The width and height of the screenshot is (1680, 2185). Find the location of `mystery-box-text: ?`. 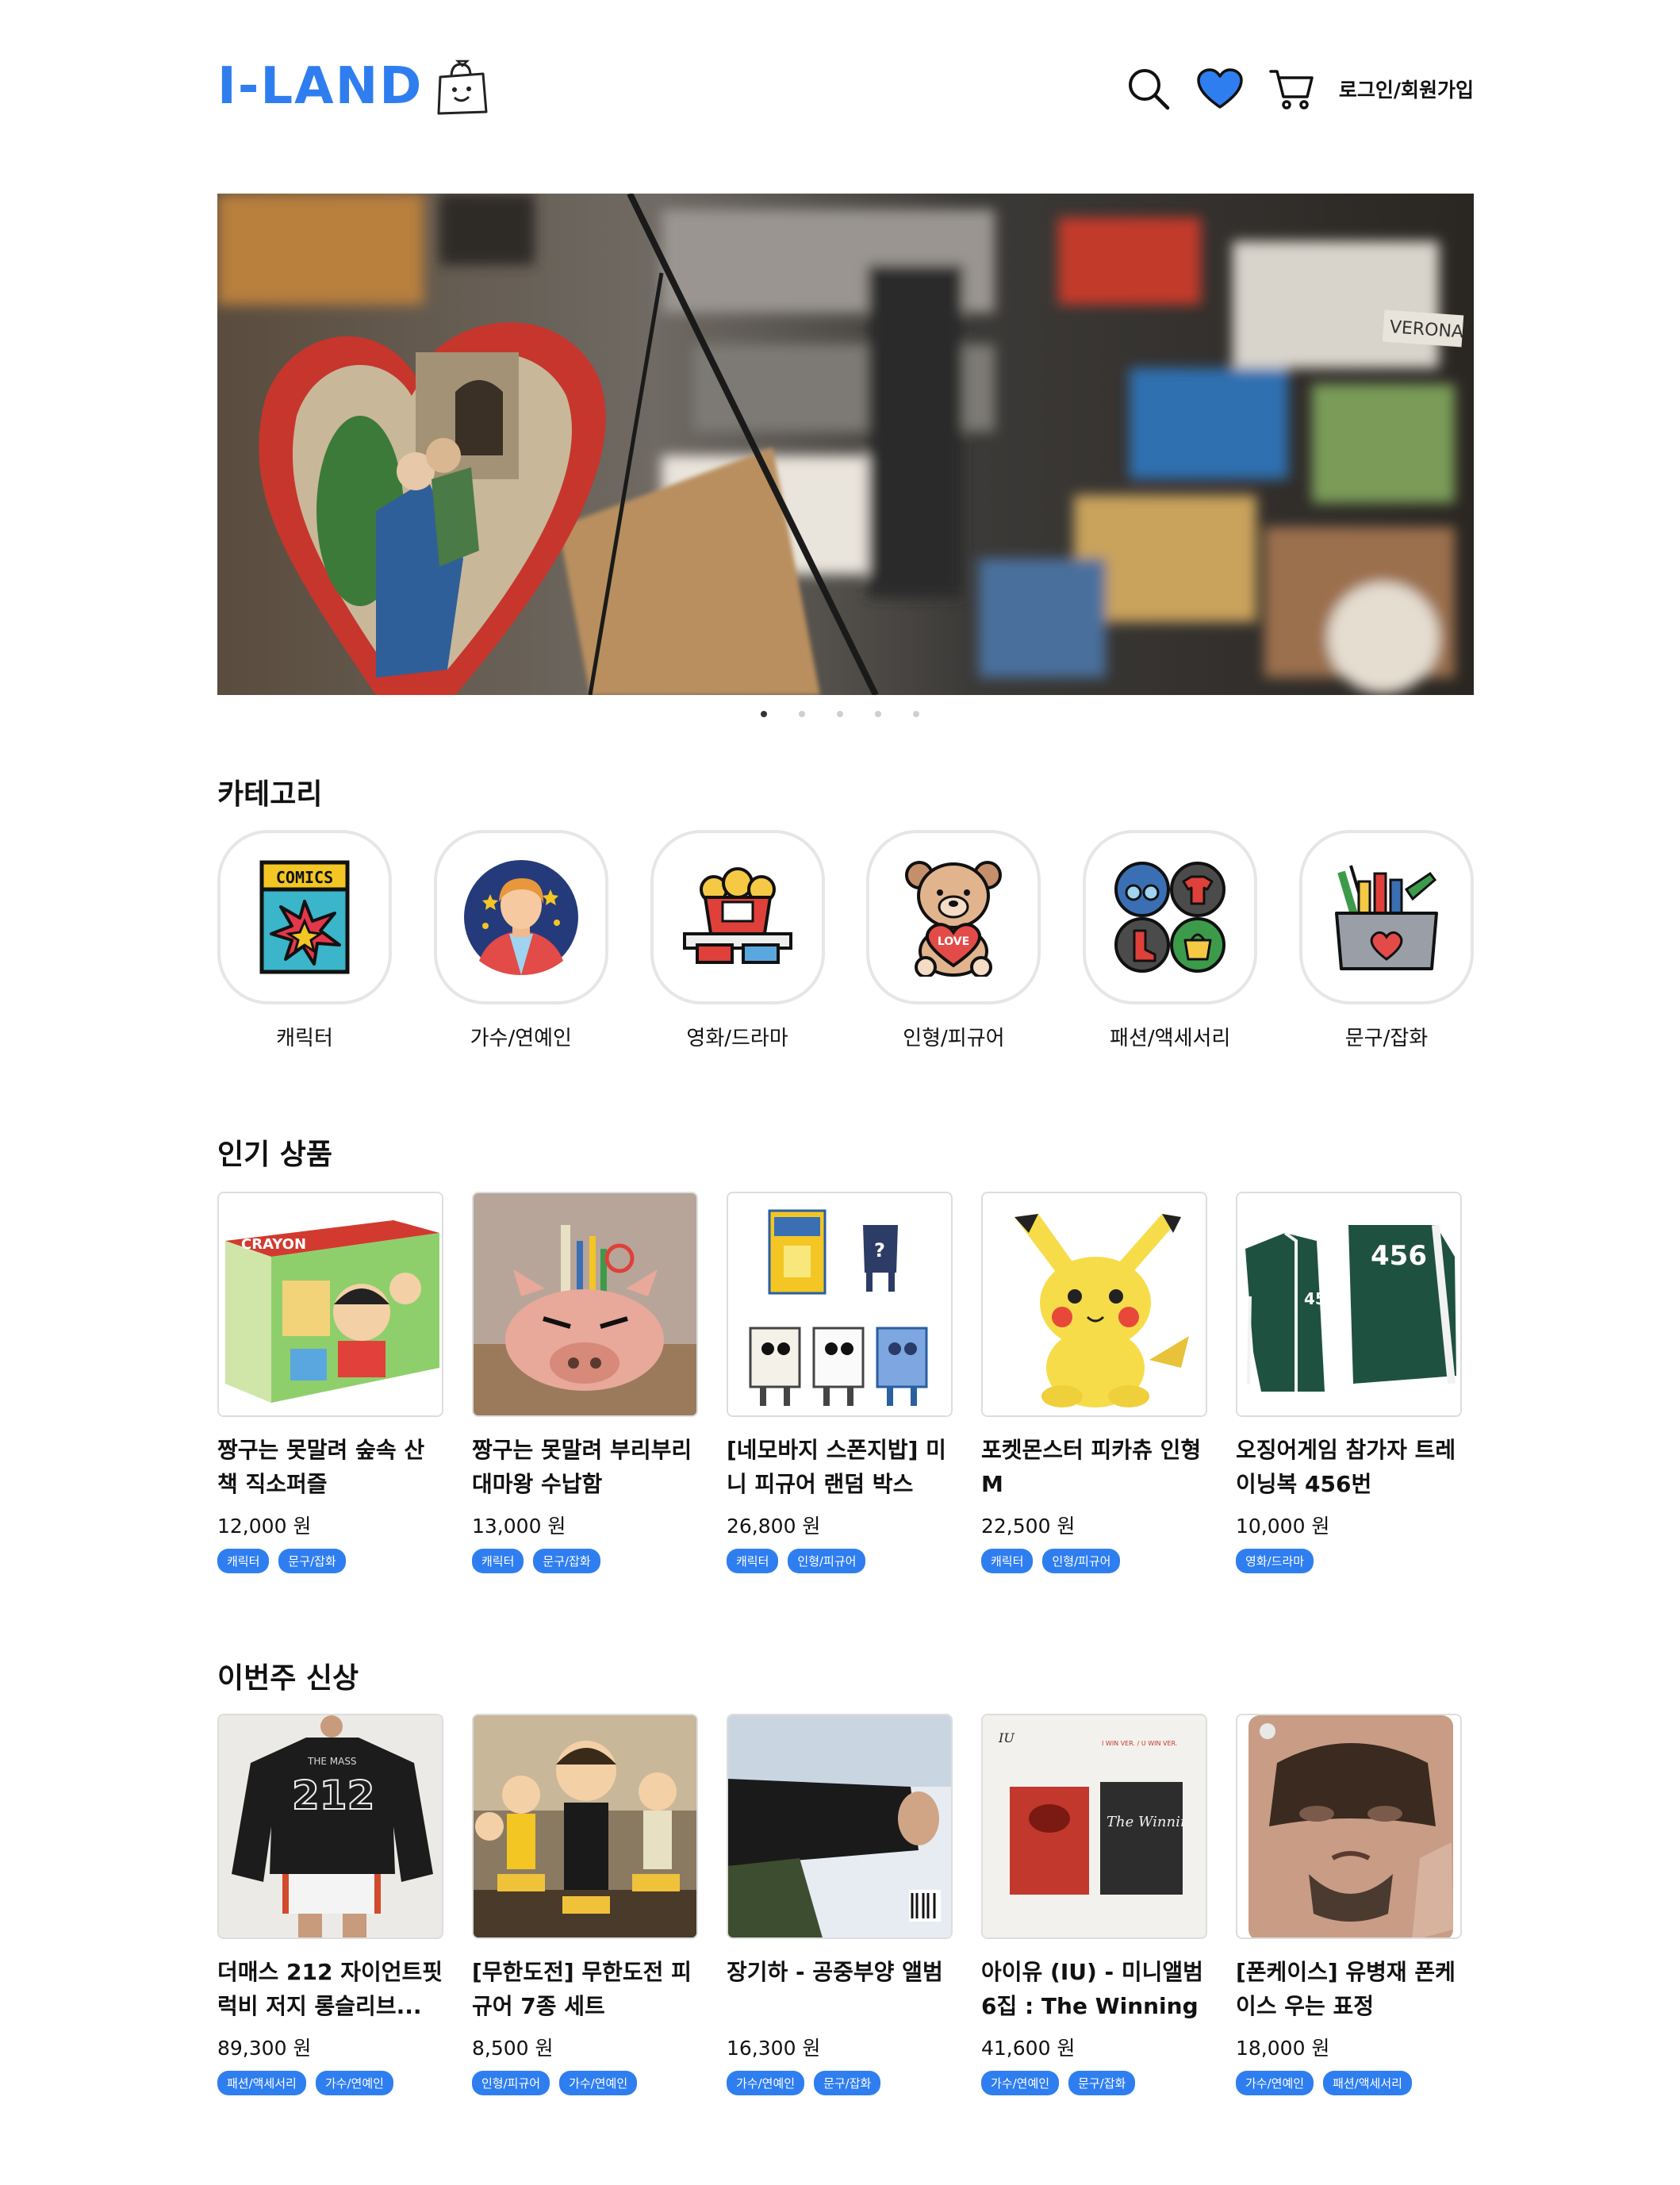

mystery-box-text: ? is located at coordinates (879, 1250).